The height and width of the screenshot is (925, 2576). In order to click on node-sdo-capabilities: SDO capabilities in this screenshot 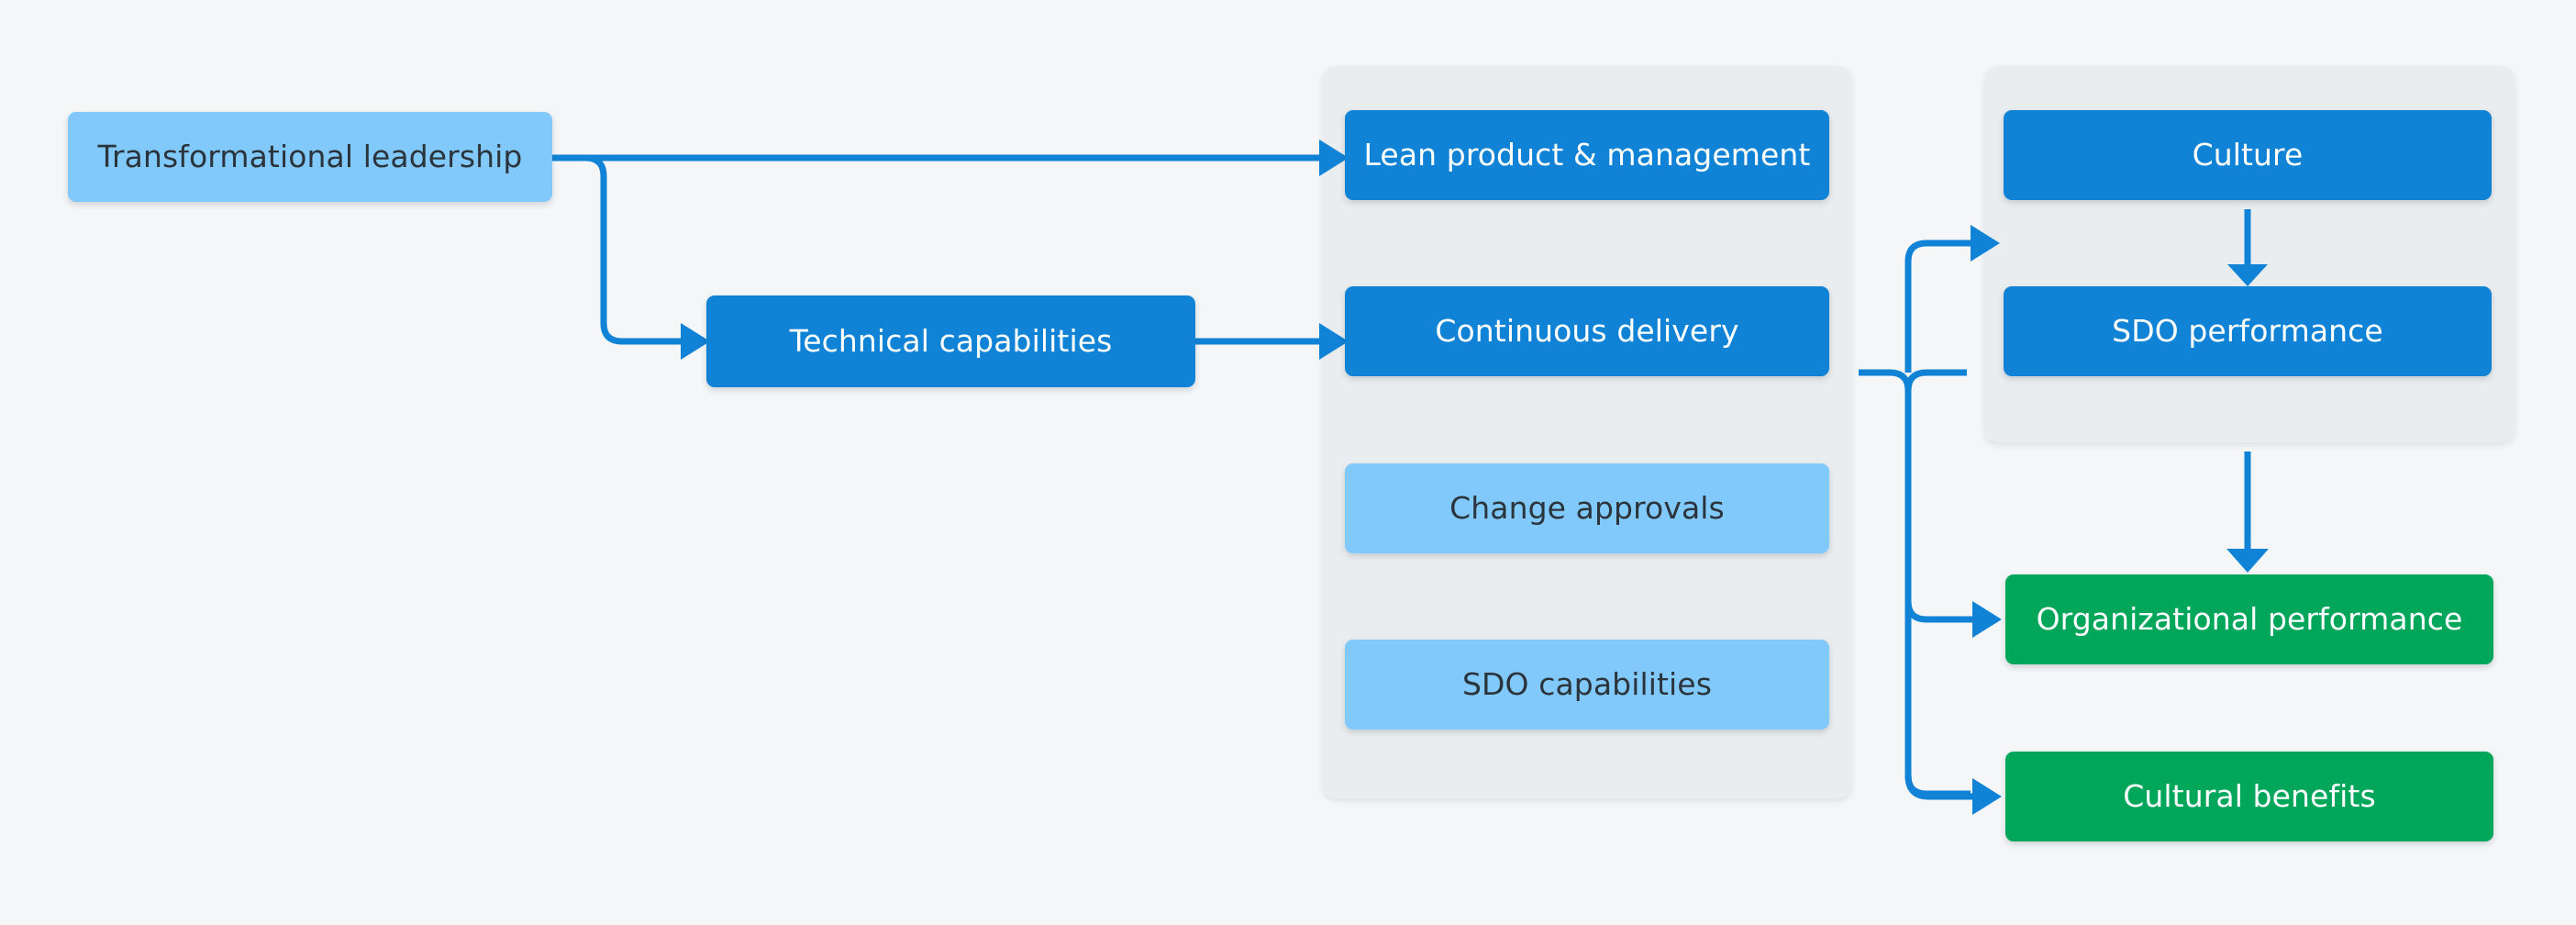, I will do `click(1587, 685)`.